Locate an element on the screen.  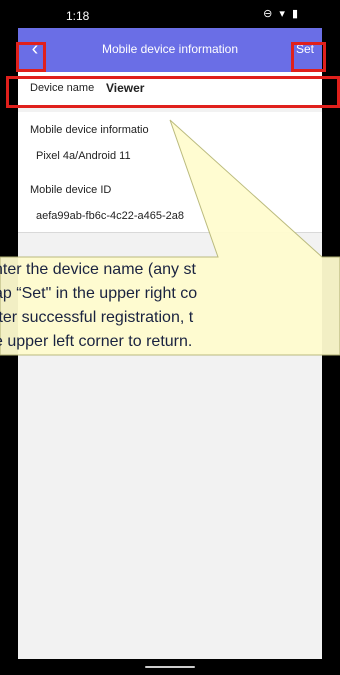
callout-line: nter the device name (any st is located at coordinates (98, 269).